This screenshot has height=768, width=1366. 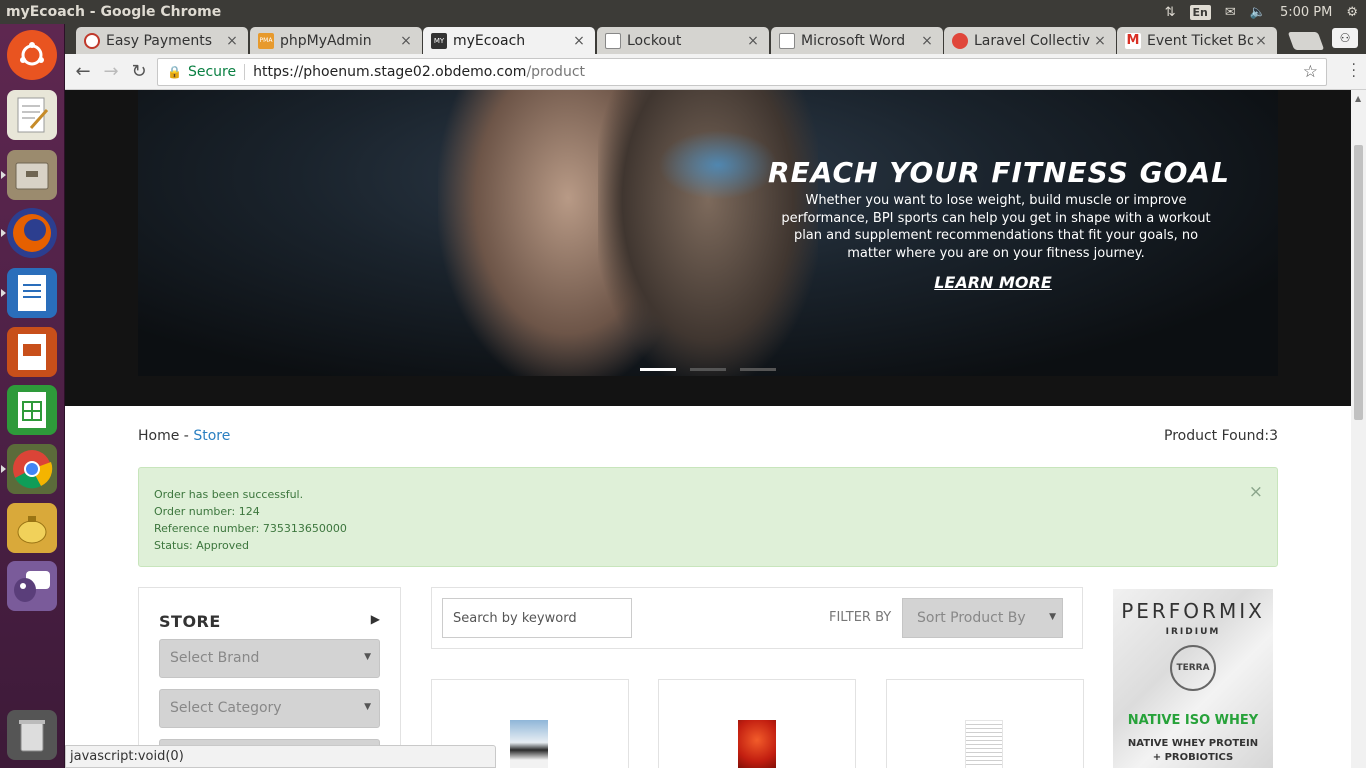 What do you see at coordinates (1358, 282) in the screenshot?
I see `scrollbar-thumb` at bounding box center [1358, 282].